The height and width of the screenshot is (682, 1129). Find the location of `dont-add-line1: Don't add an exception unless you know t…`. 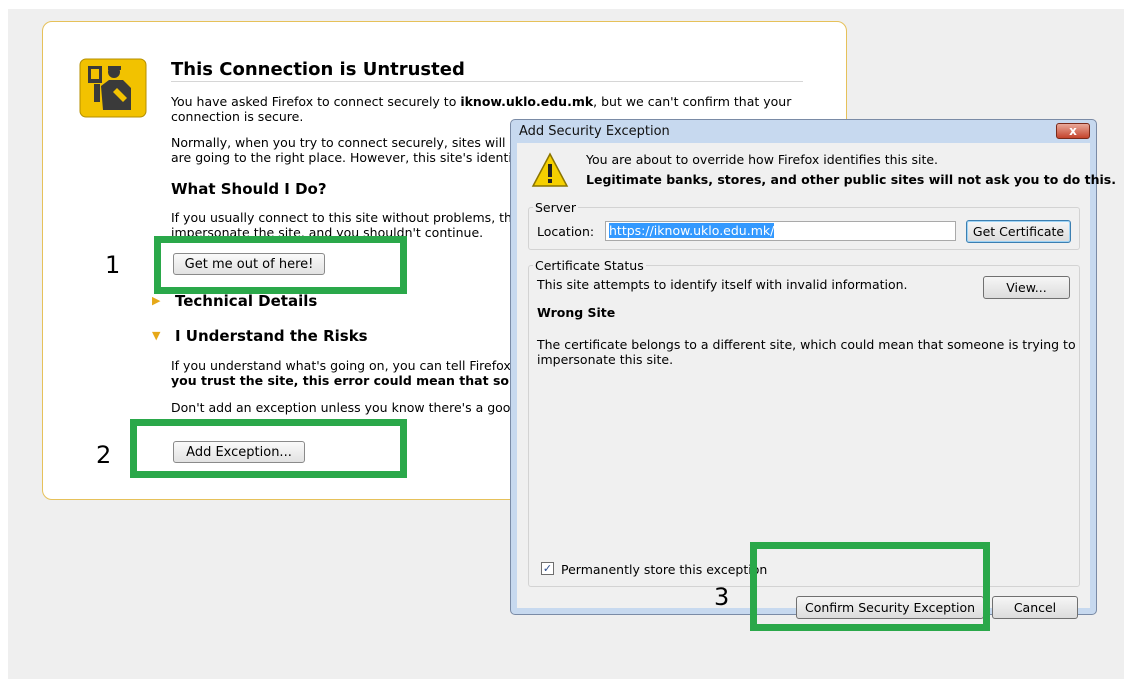

dont-add-line1: Don't add an exception unless you know t… is located at coordinates (345, 407).